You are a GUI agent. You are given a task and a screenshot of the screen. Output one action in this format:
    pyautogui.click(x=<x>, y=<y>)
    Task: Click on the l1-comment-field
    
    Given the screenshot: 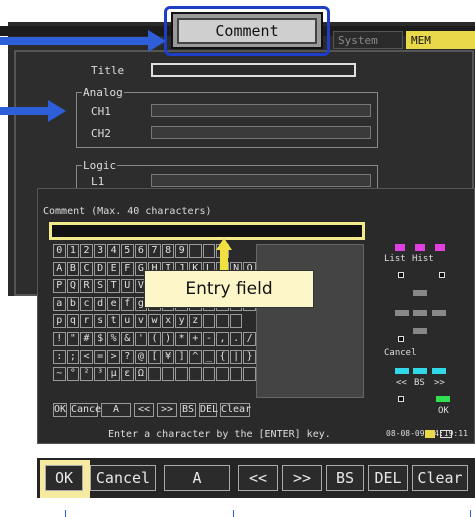 What is the action you would take?
    pyautogui.click(x=261, y=180)
    